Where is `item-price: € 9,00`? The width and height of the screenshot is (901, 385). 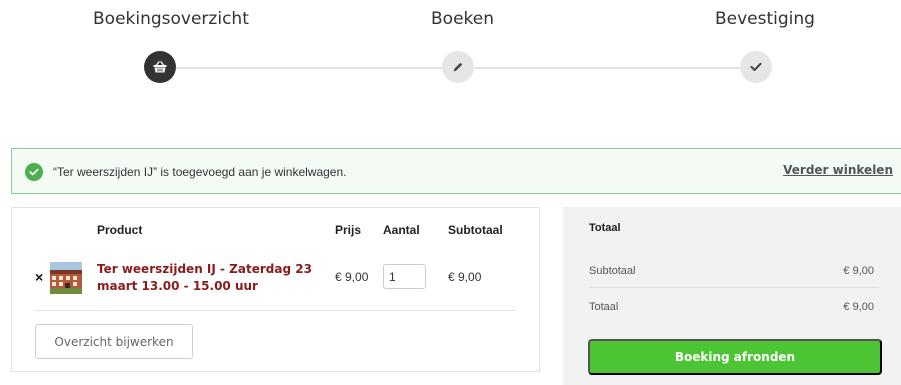
item-price: € 9,00 is located at coordinates (352, 277).